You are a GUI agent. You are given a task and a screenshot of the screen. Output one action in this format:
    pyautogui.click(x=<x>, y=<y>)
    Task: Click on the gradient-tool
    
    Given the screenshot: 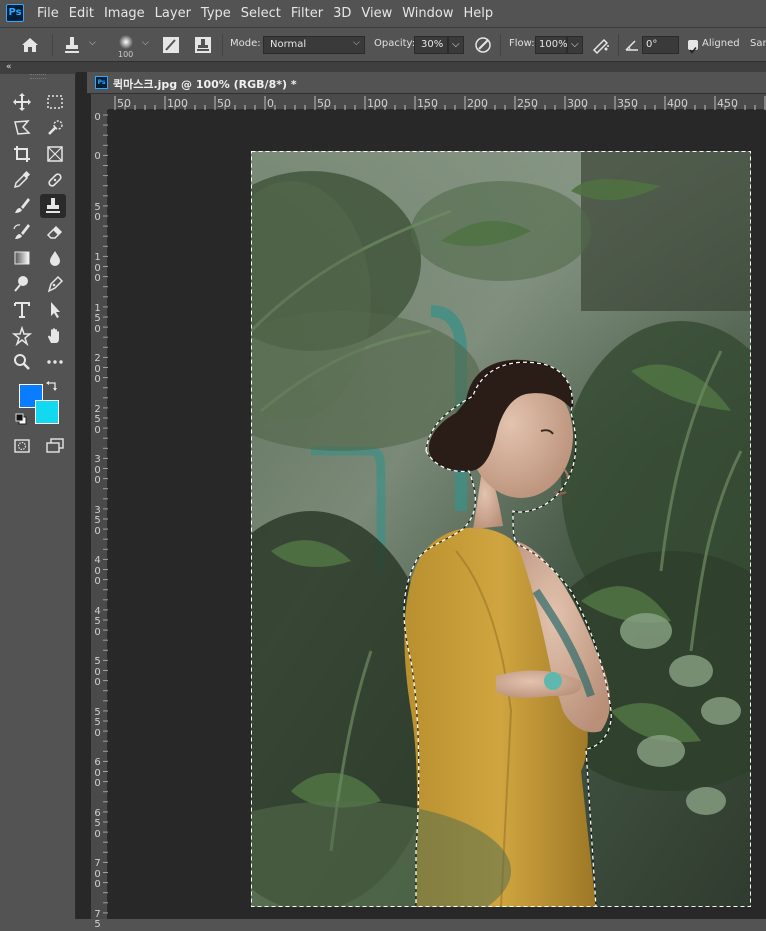 What is the action you would take?
    pyautogui.click(x=22, y=258)
    